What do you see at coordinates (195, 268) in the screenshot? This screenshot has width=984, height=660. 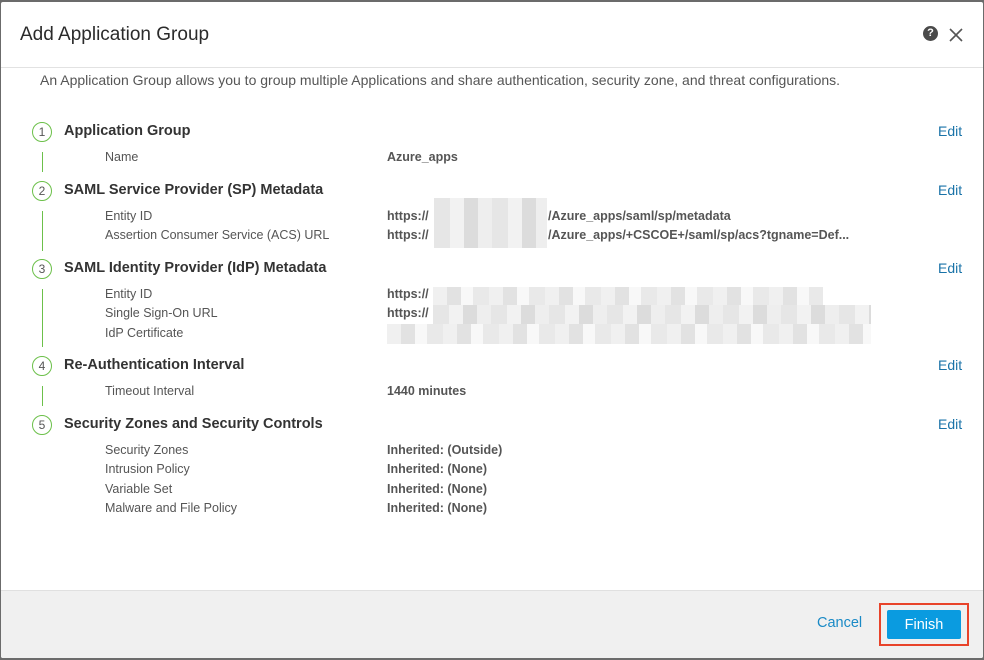 I see `step-title-idp-metadata: SAML Identity Provider (IdP) Metadata` at bounding box center [195, 268].